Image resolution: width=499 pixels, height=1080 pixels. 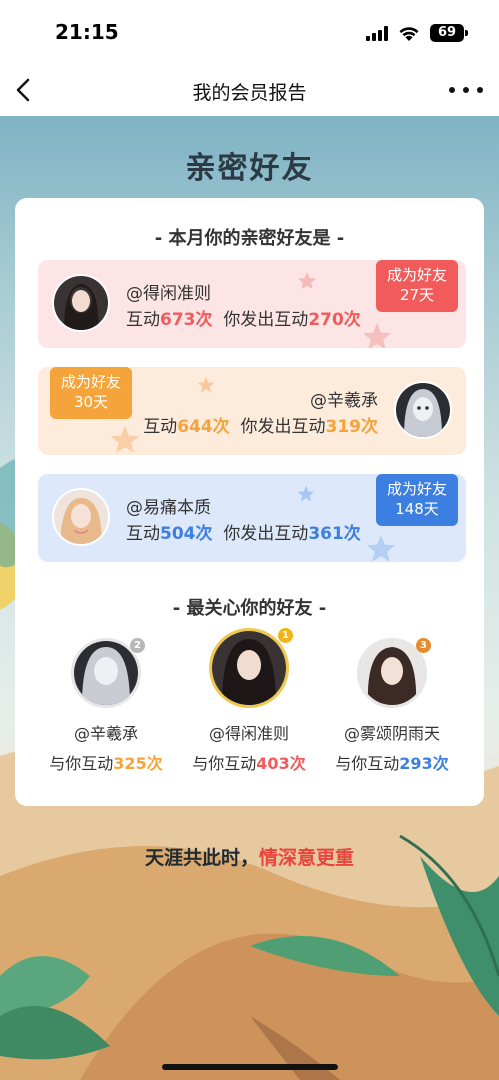 I want to click on friend-interaction-stats: 互动504次 你发出互动361次, so click(x=243, y=534).